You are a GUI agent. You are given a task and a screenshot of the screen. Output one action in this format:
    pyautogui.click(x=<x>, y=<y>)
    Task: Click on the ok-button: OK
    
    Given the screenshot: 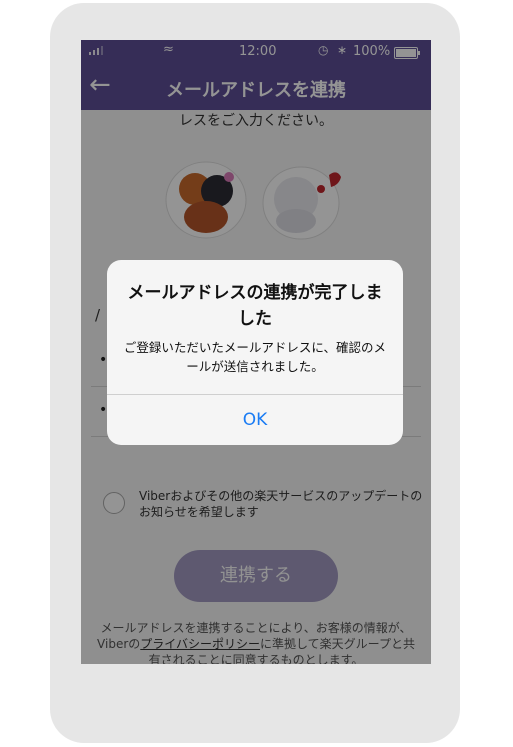 What is the action you would take?
    pyautogui.click(x=255, y=420)
    